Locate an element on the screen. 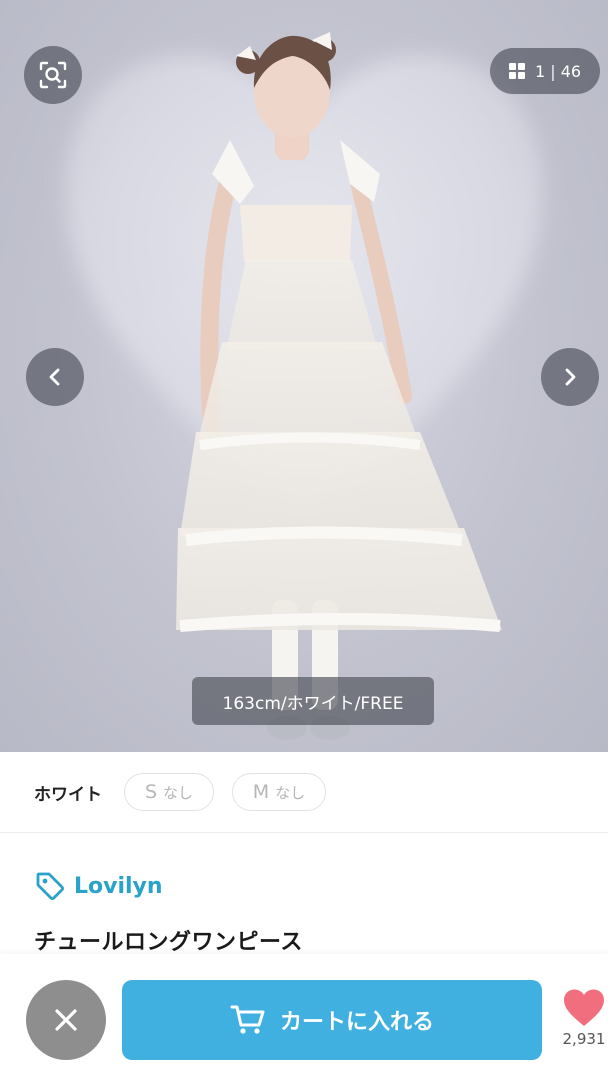  add-to-cart-button: カートに入れる is located at coordinates (332, 1020).